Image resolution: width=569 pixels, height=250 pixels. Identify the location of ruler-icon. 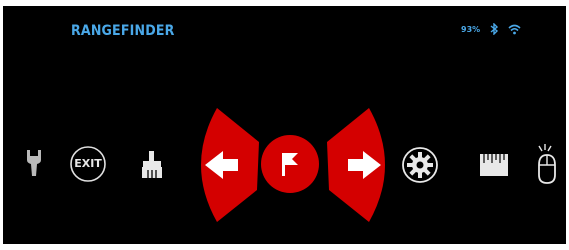
(494, 165).